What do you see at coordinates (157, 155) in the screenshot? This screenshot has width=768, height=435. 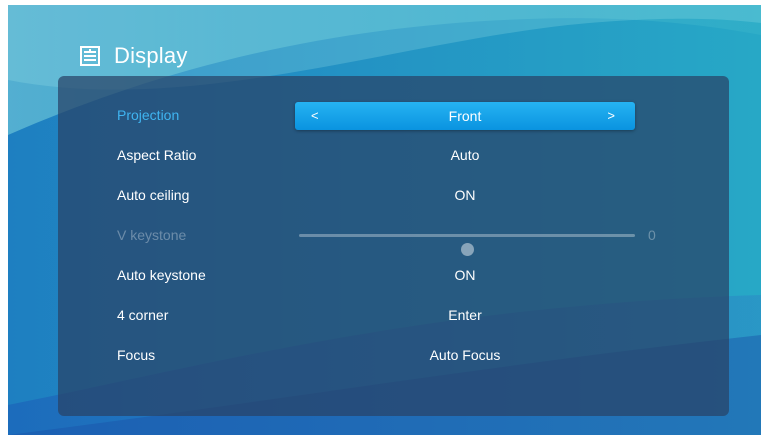 I see `aspect-ratio-label: Aspect Ratio` at bounding box center [157, 155].